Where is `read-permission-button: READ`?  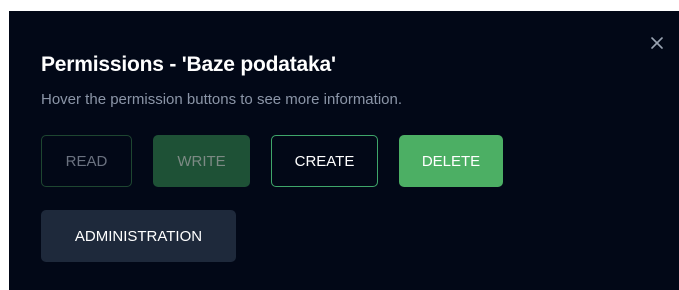
read-permission-button: READ is located at coordinates (86, 161).